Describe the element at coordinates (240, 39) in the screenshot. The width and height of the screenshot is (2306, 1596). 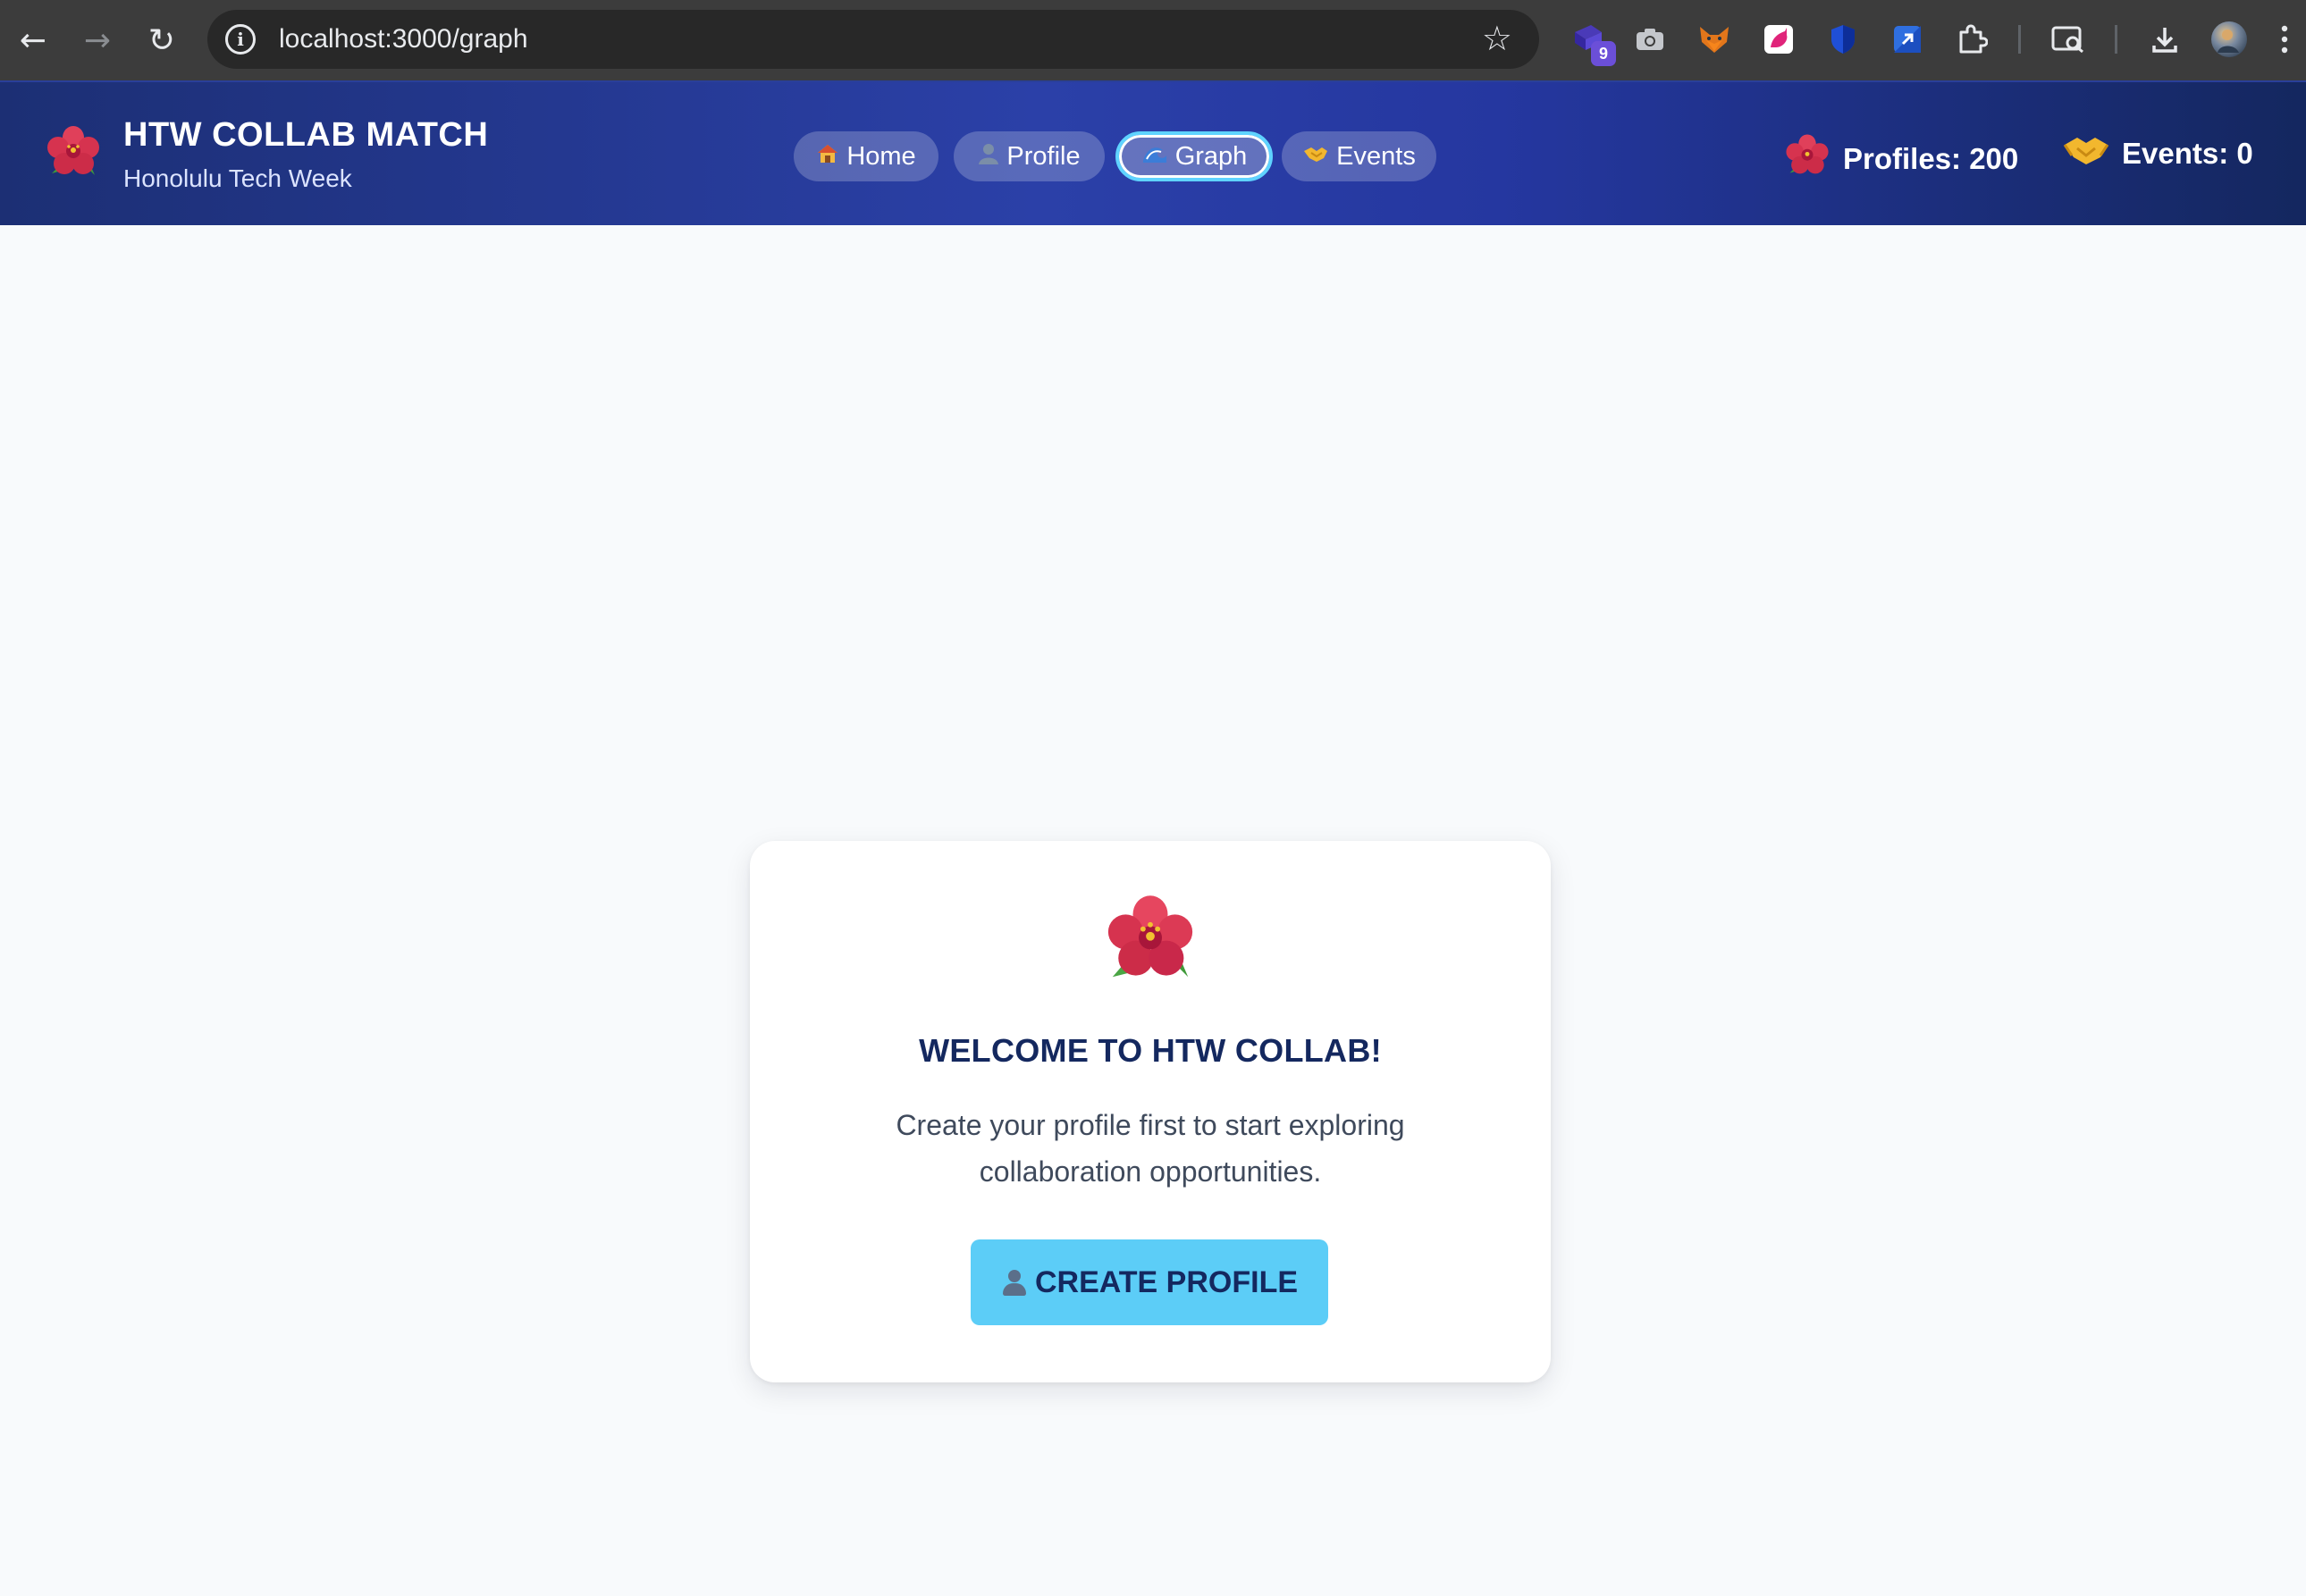
I see `site-info-icon: i` at that location.